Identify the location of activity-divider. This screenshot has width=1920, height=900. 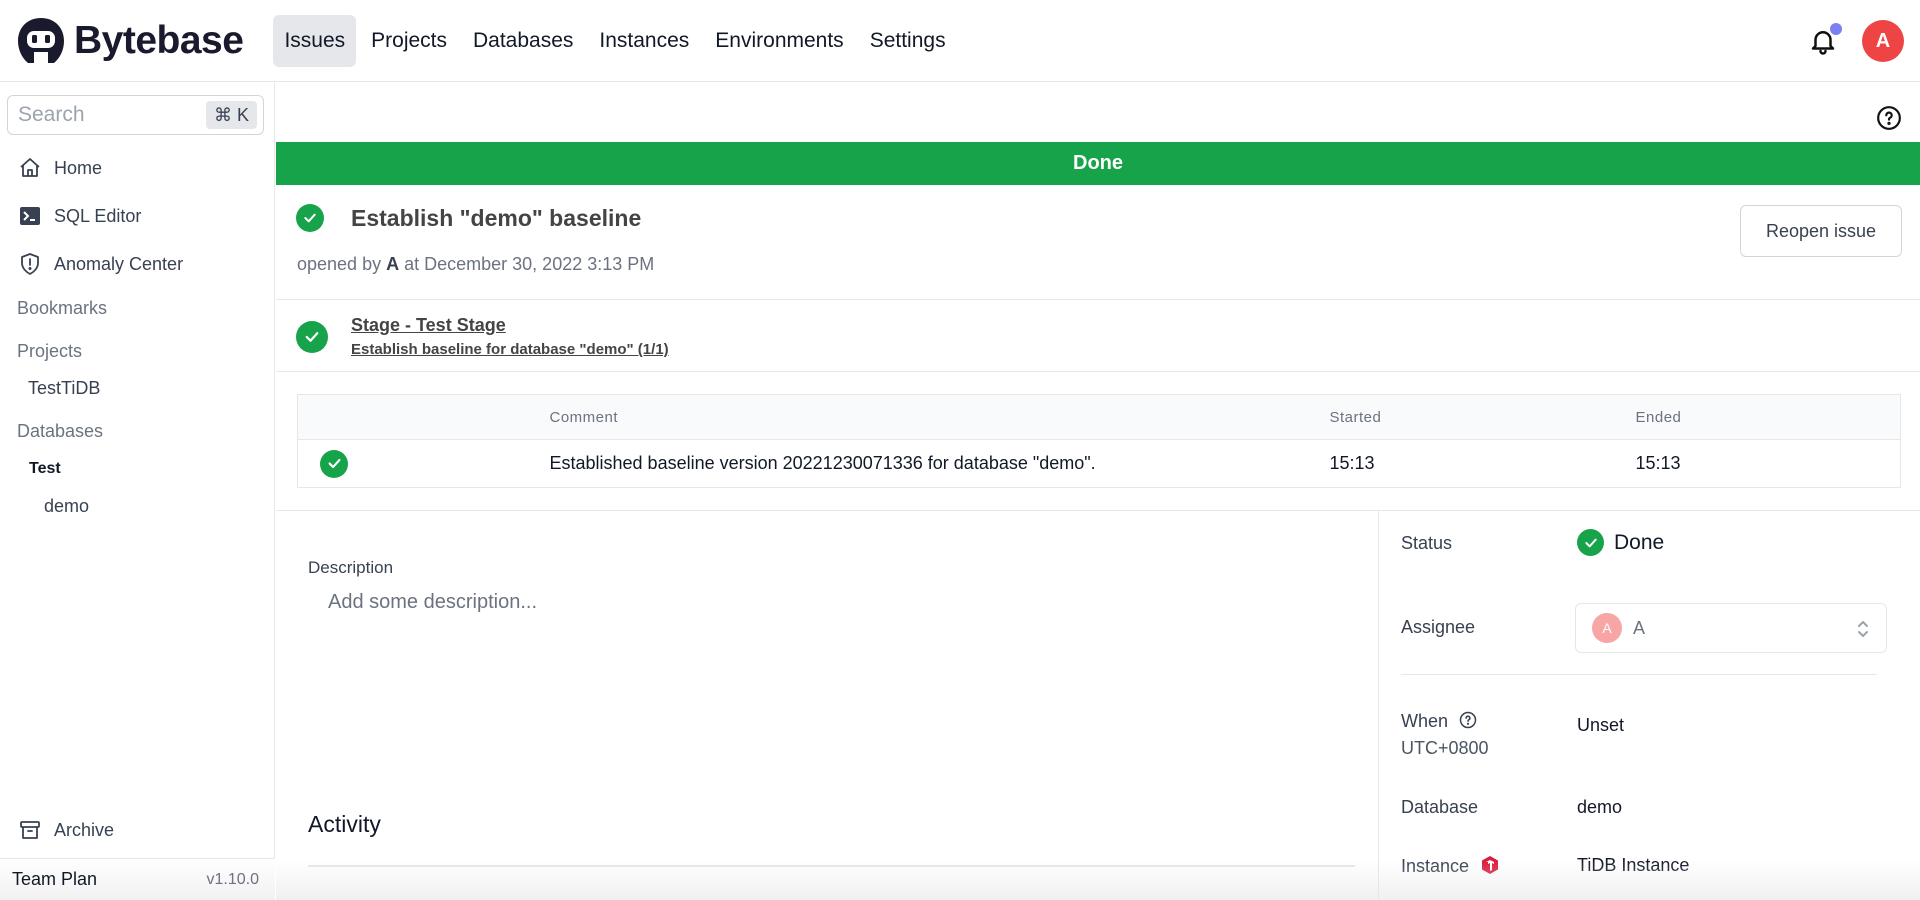
(831, 866).